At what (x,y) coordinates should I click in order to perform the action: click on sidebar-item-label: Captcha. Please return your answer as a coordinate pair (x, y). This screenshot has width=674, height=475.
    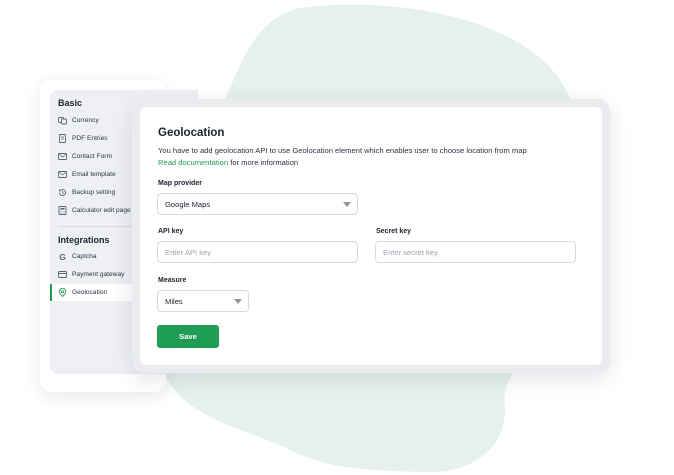
    Looking at the image, I should click on (84, 256).